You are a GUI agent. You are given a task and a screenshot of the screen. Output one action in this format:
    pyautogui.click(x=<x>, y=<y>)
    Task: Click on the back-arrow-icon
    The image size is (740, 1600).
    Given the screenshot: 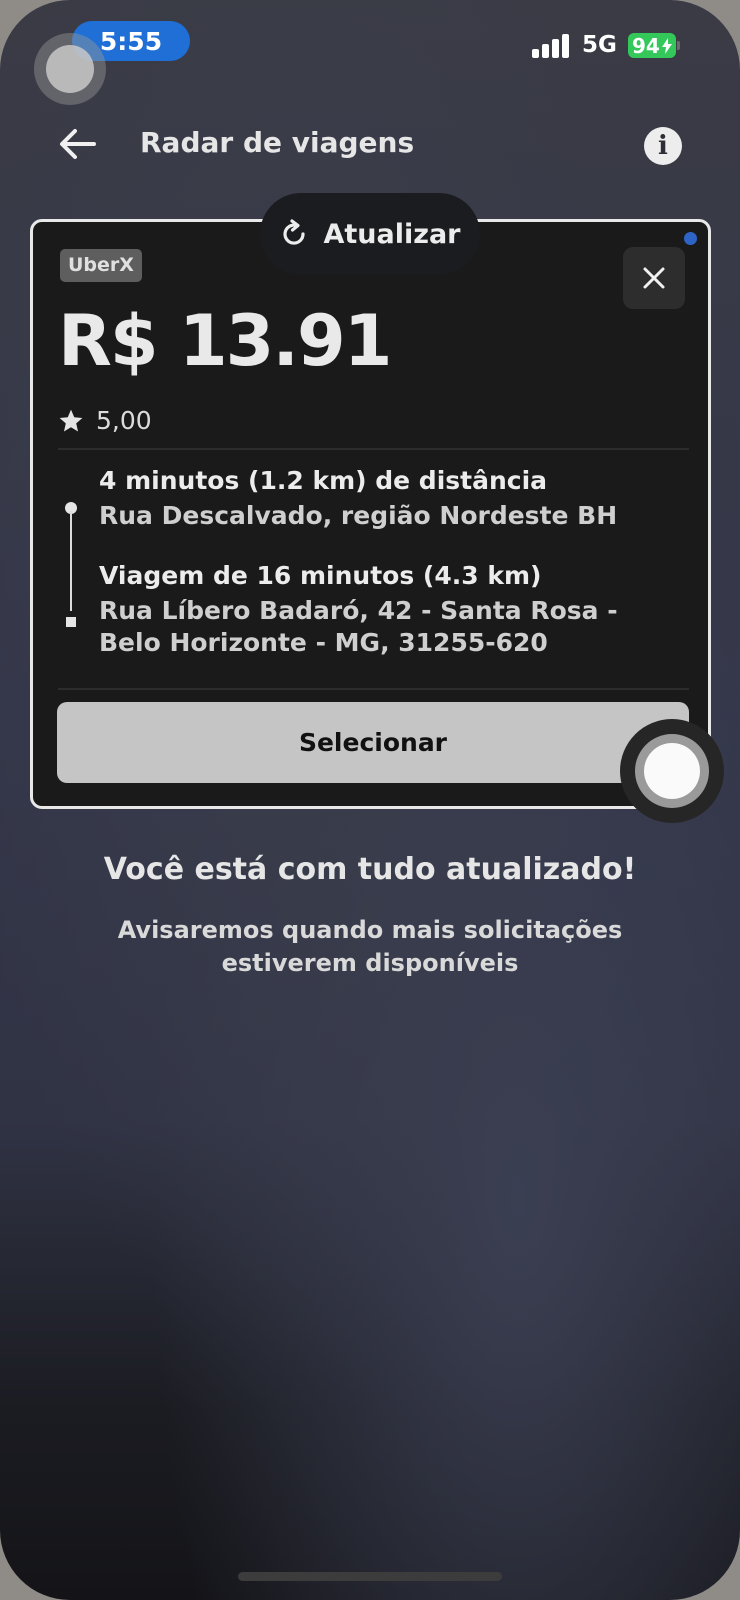 What is the action you would take?
    pyautogui.click(x=78, y=144)
    